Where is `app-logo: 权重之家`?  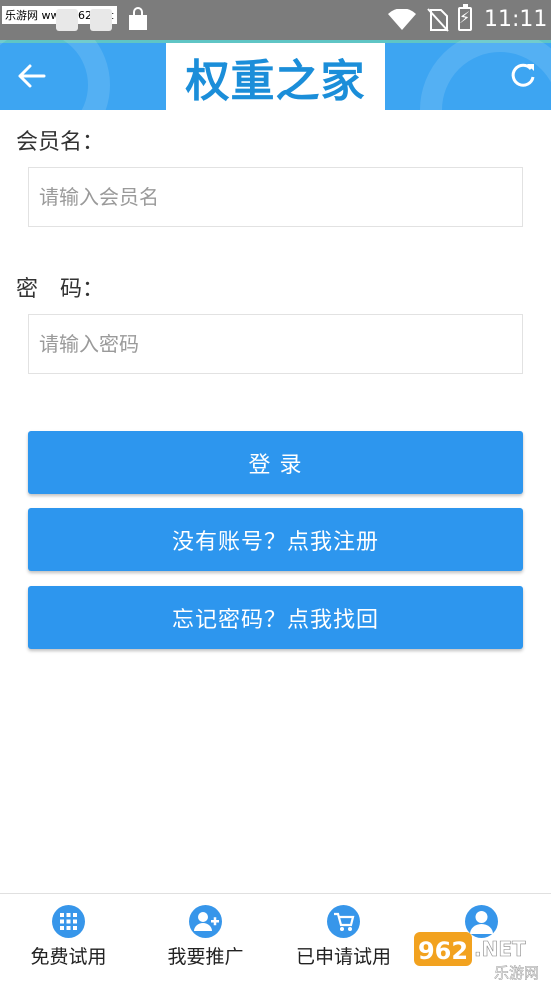 app-logo: 权重之家 is located at coordinates (275, 76).